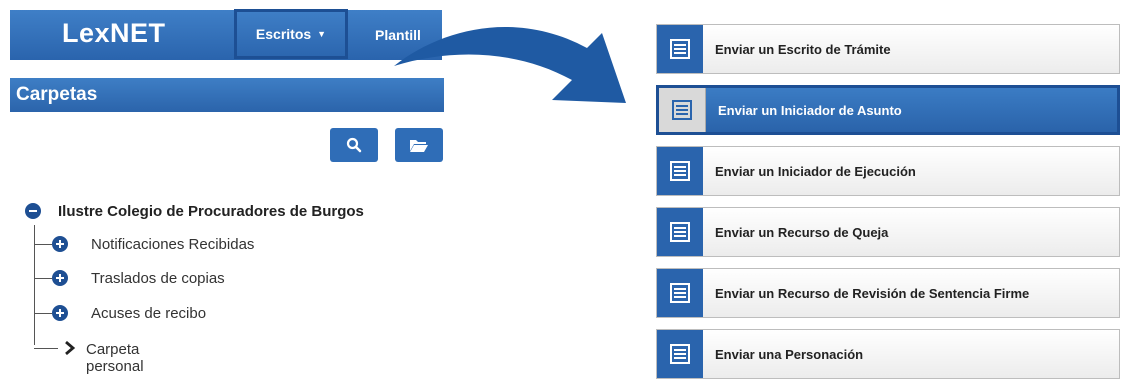  I want to click on menu-item-escrito-tramite: Enviar un Escrito de Trámite, so click(888, 49).